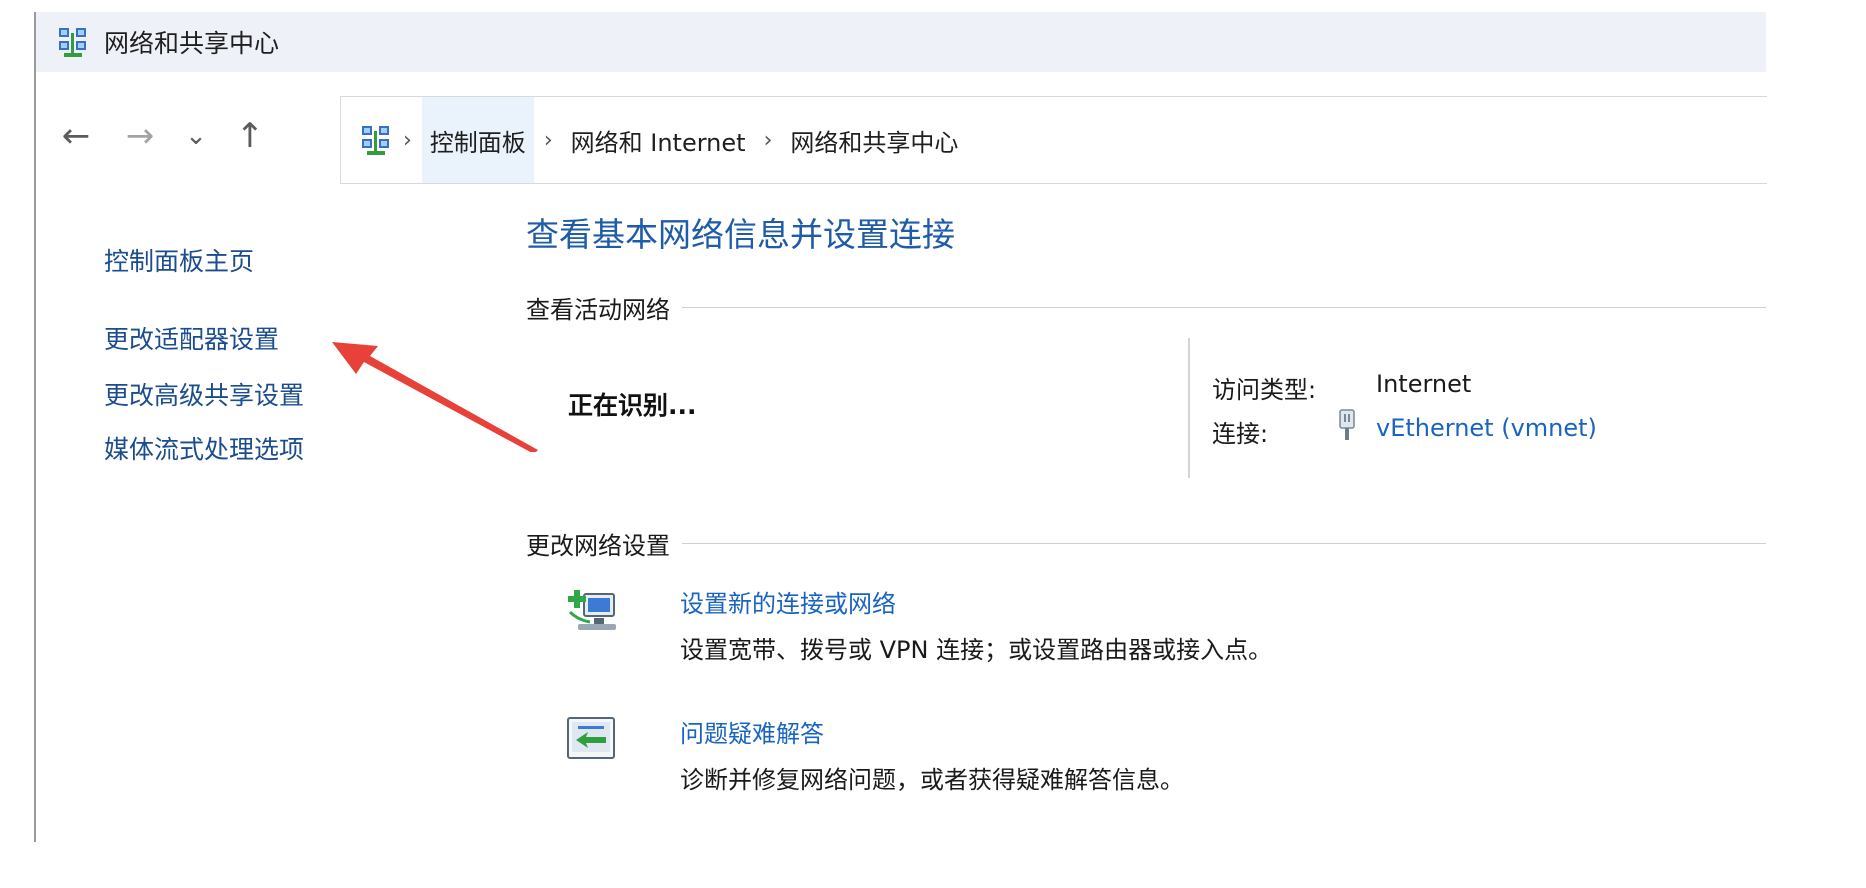  Describe the element at coordinates (591, 738) in the screenshot. I see `troubleshoot-icon` at that location.